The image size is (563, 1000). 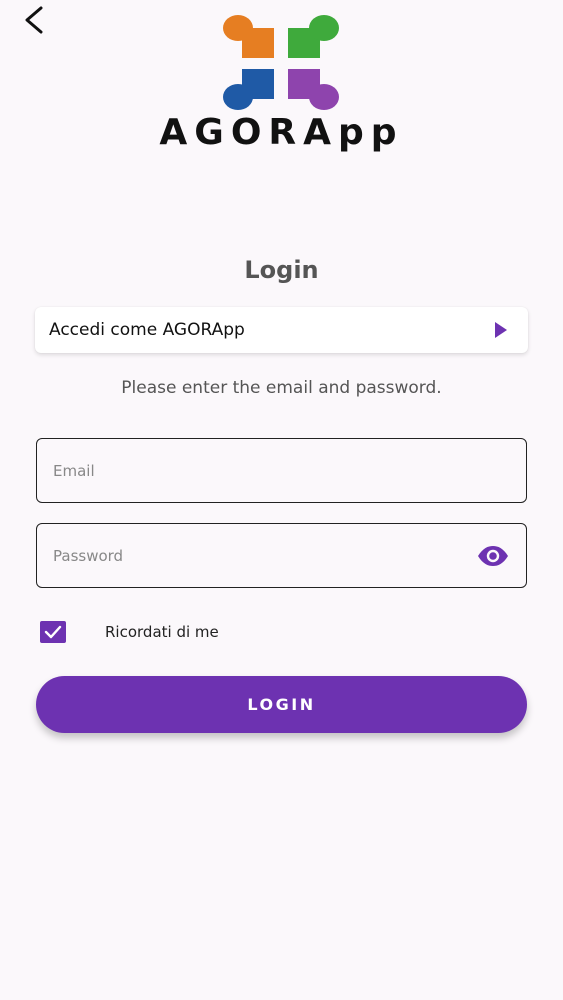 I want to click on login-button: LOGIN, so click(x=281, y=704).